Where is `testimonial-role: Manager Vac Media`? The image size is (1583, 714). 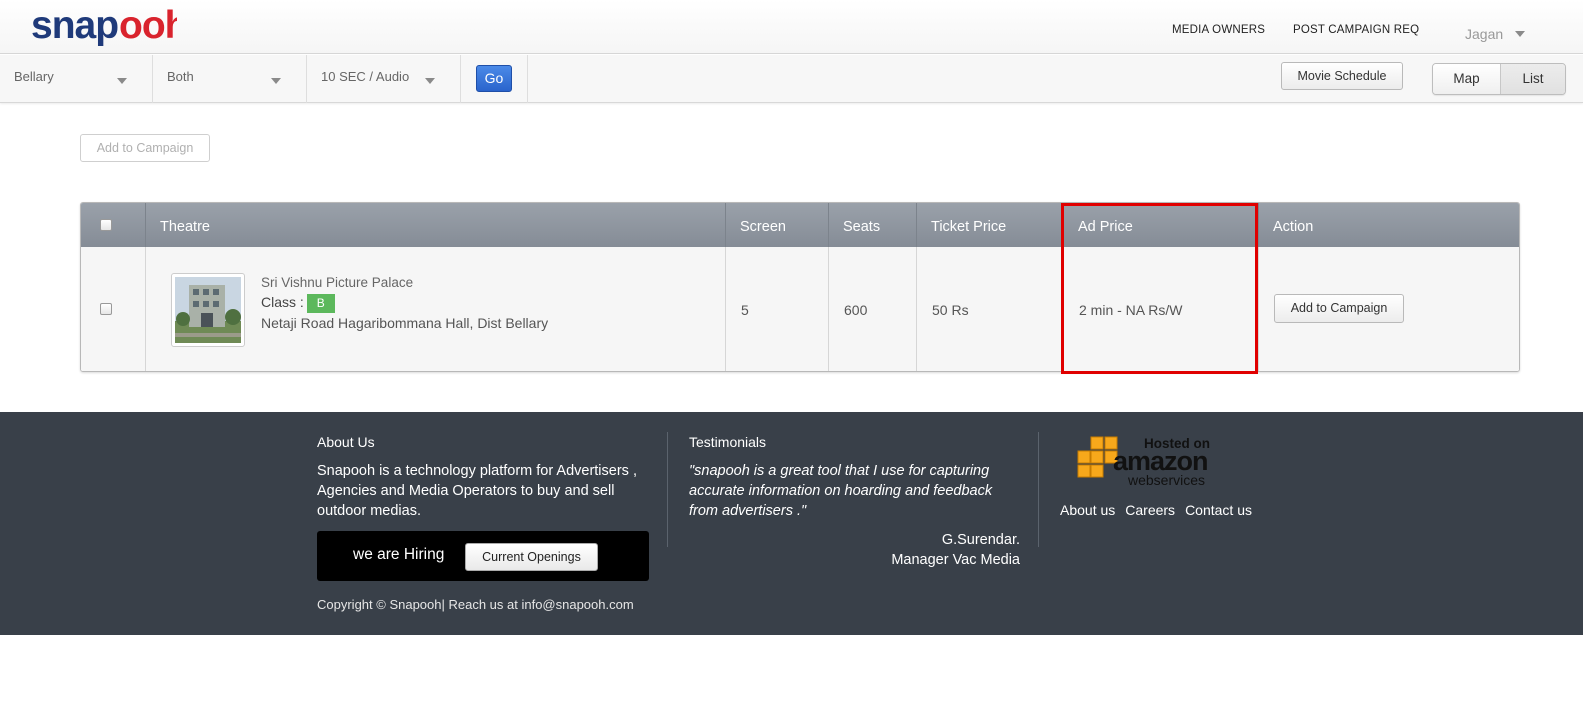
testimonial-role: Manager Vac Media is located at coordinates (955, 560).